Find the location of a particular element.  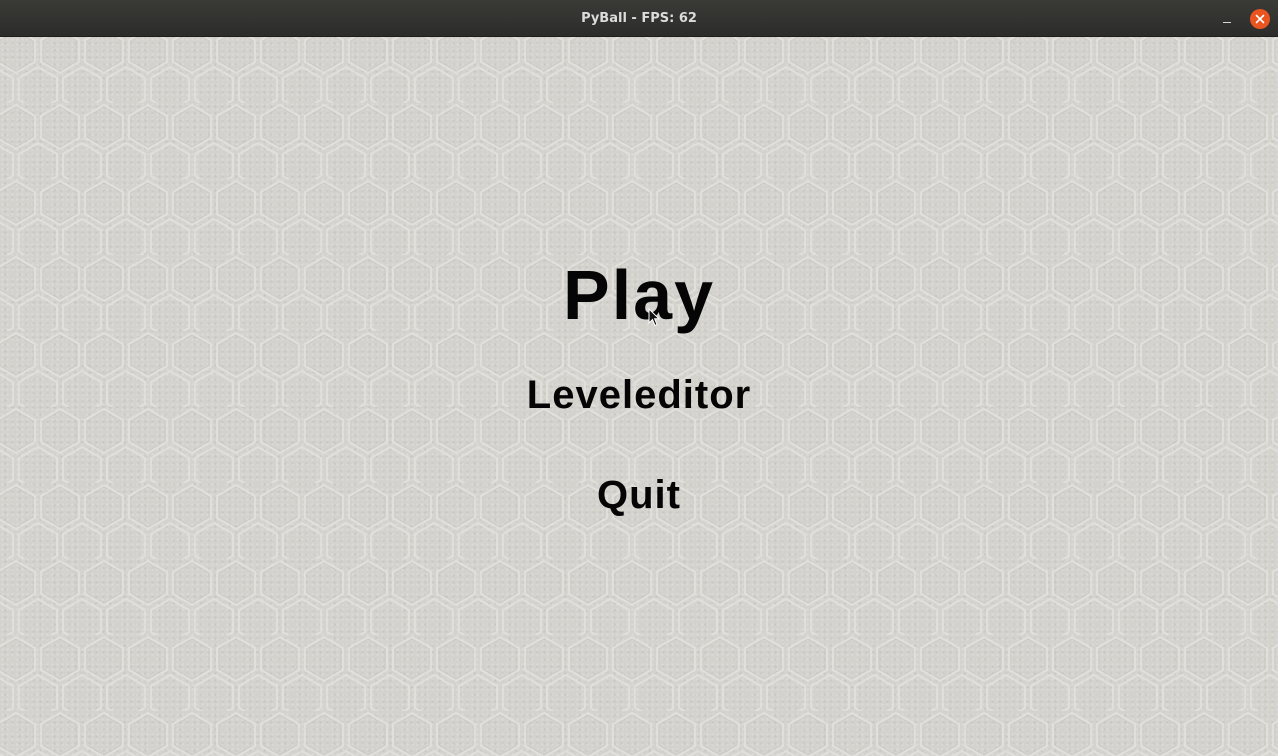

window-title: PyBall - FPS: 62 is located at coordinates (639, 18).